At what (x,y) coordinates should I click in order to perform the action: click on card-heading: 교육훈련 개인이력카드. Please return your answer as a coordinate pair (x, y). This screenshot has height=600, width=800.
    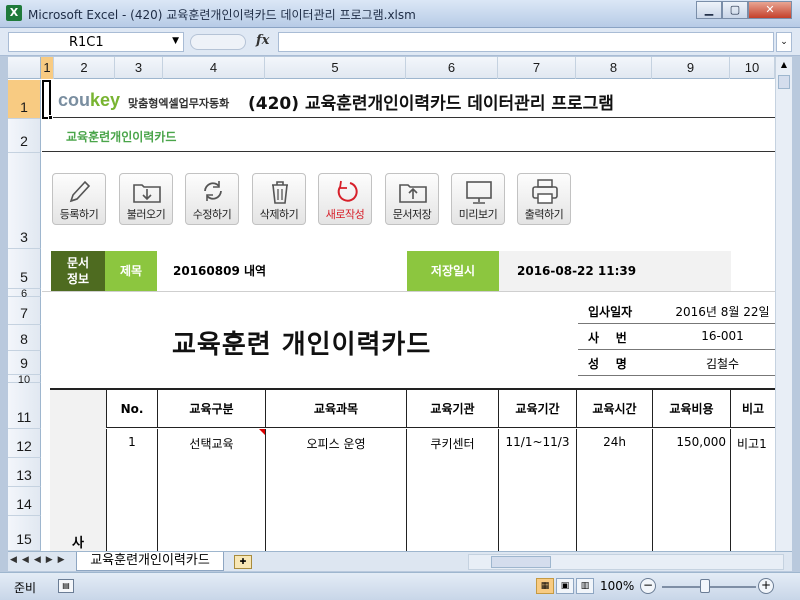
    Looking at the image, I should click on (302, 345).